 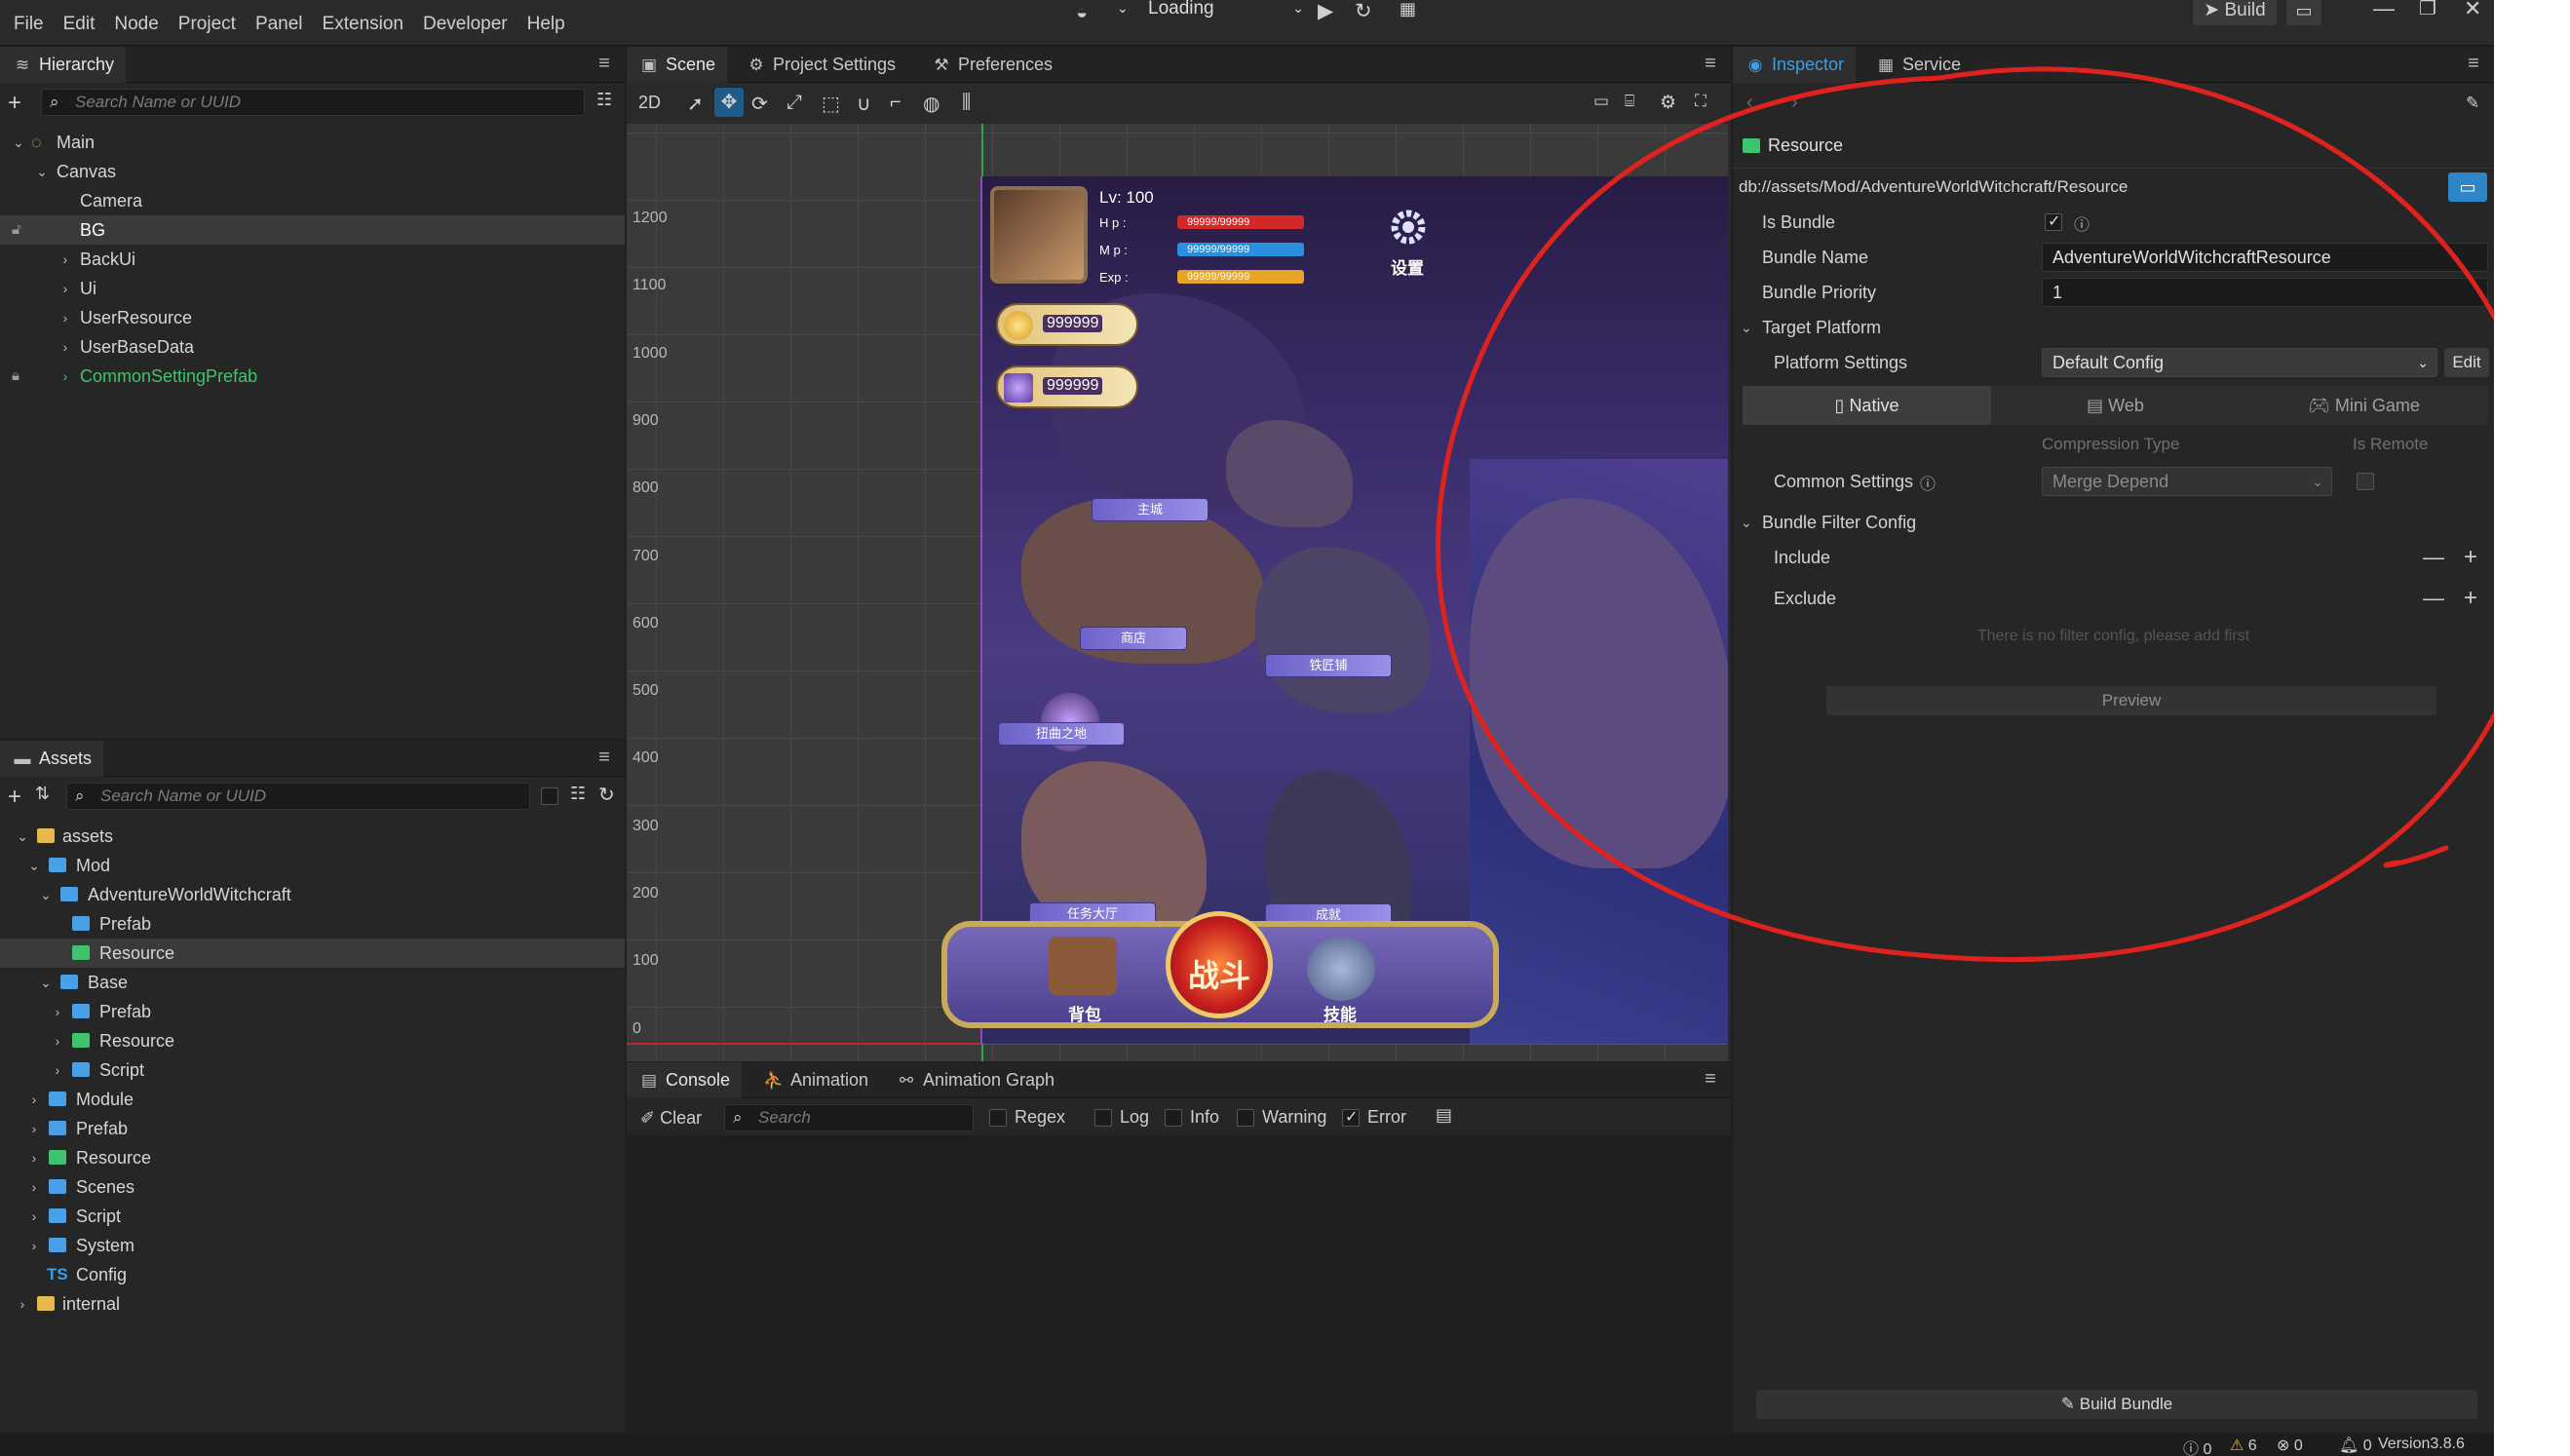 What do you see at coordinates (991, 65) in the screenshot?
I see `tab-preferences: ⚒ Preferences` at bounding box center [991, 65].